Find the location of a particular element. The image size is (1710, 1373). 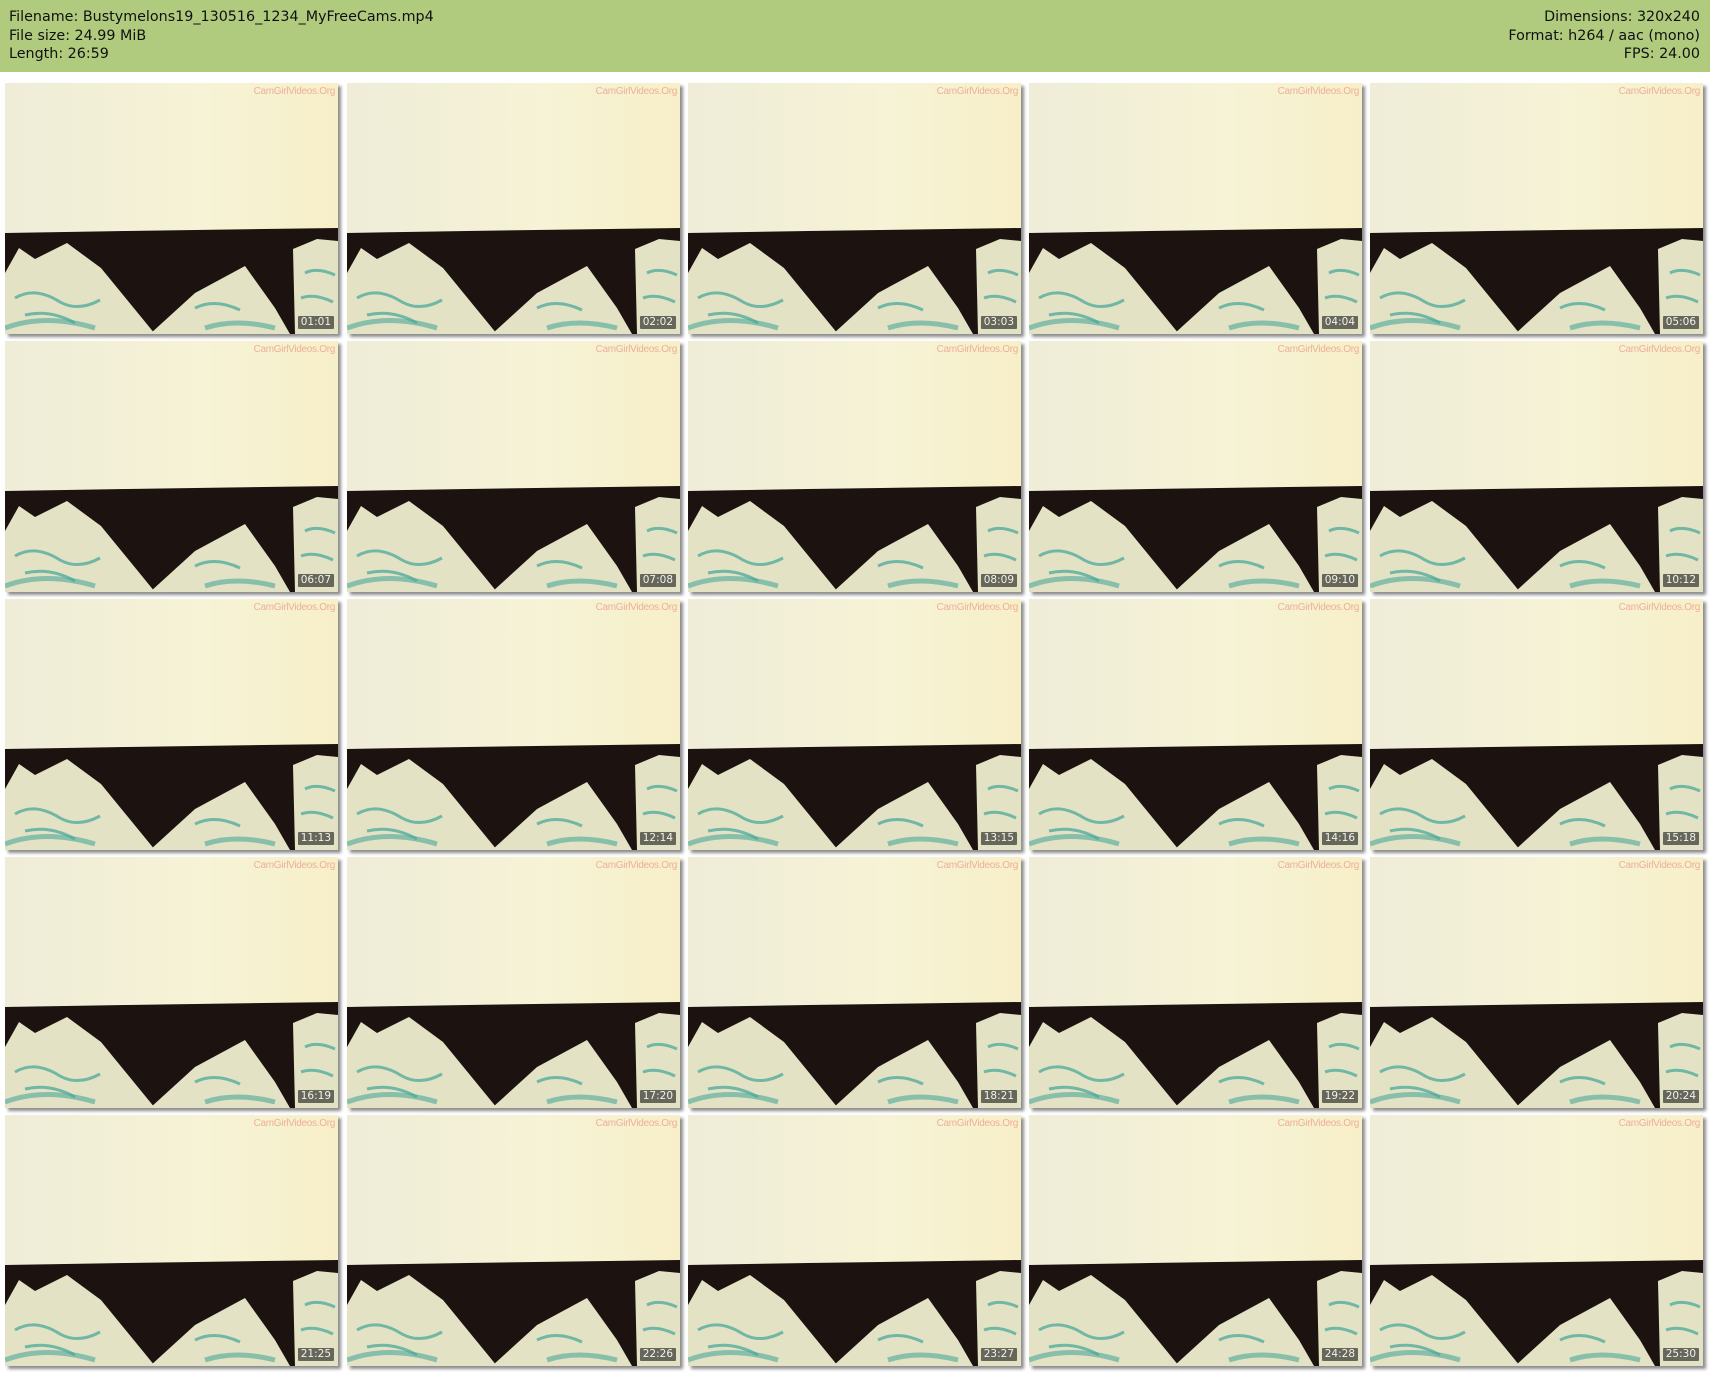

video-thumbnail: CamGirlVideos.Org 24:28 is located at coordinates (1195, 1240).